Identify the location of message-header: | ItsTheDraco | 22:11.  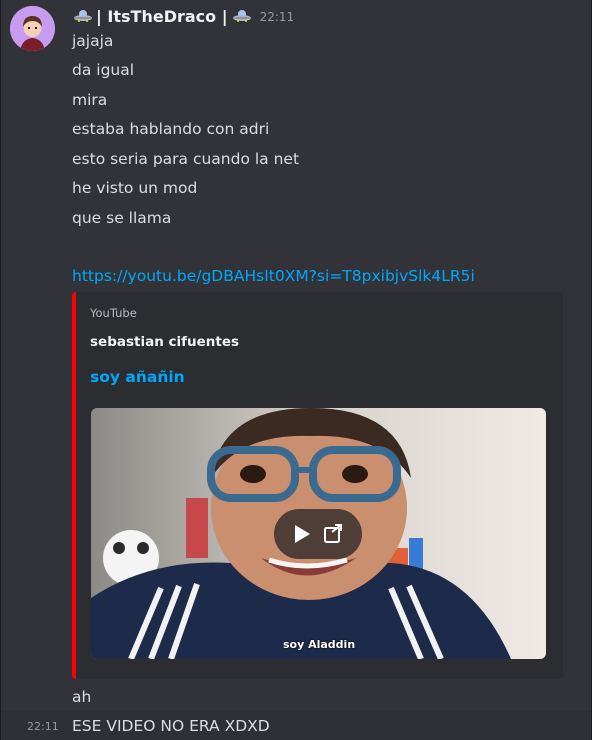
(183, 16).